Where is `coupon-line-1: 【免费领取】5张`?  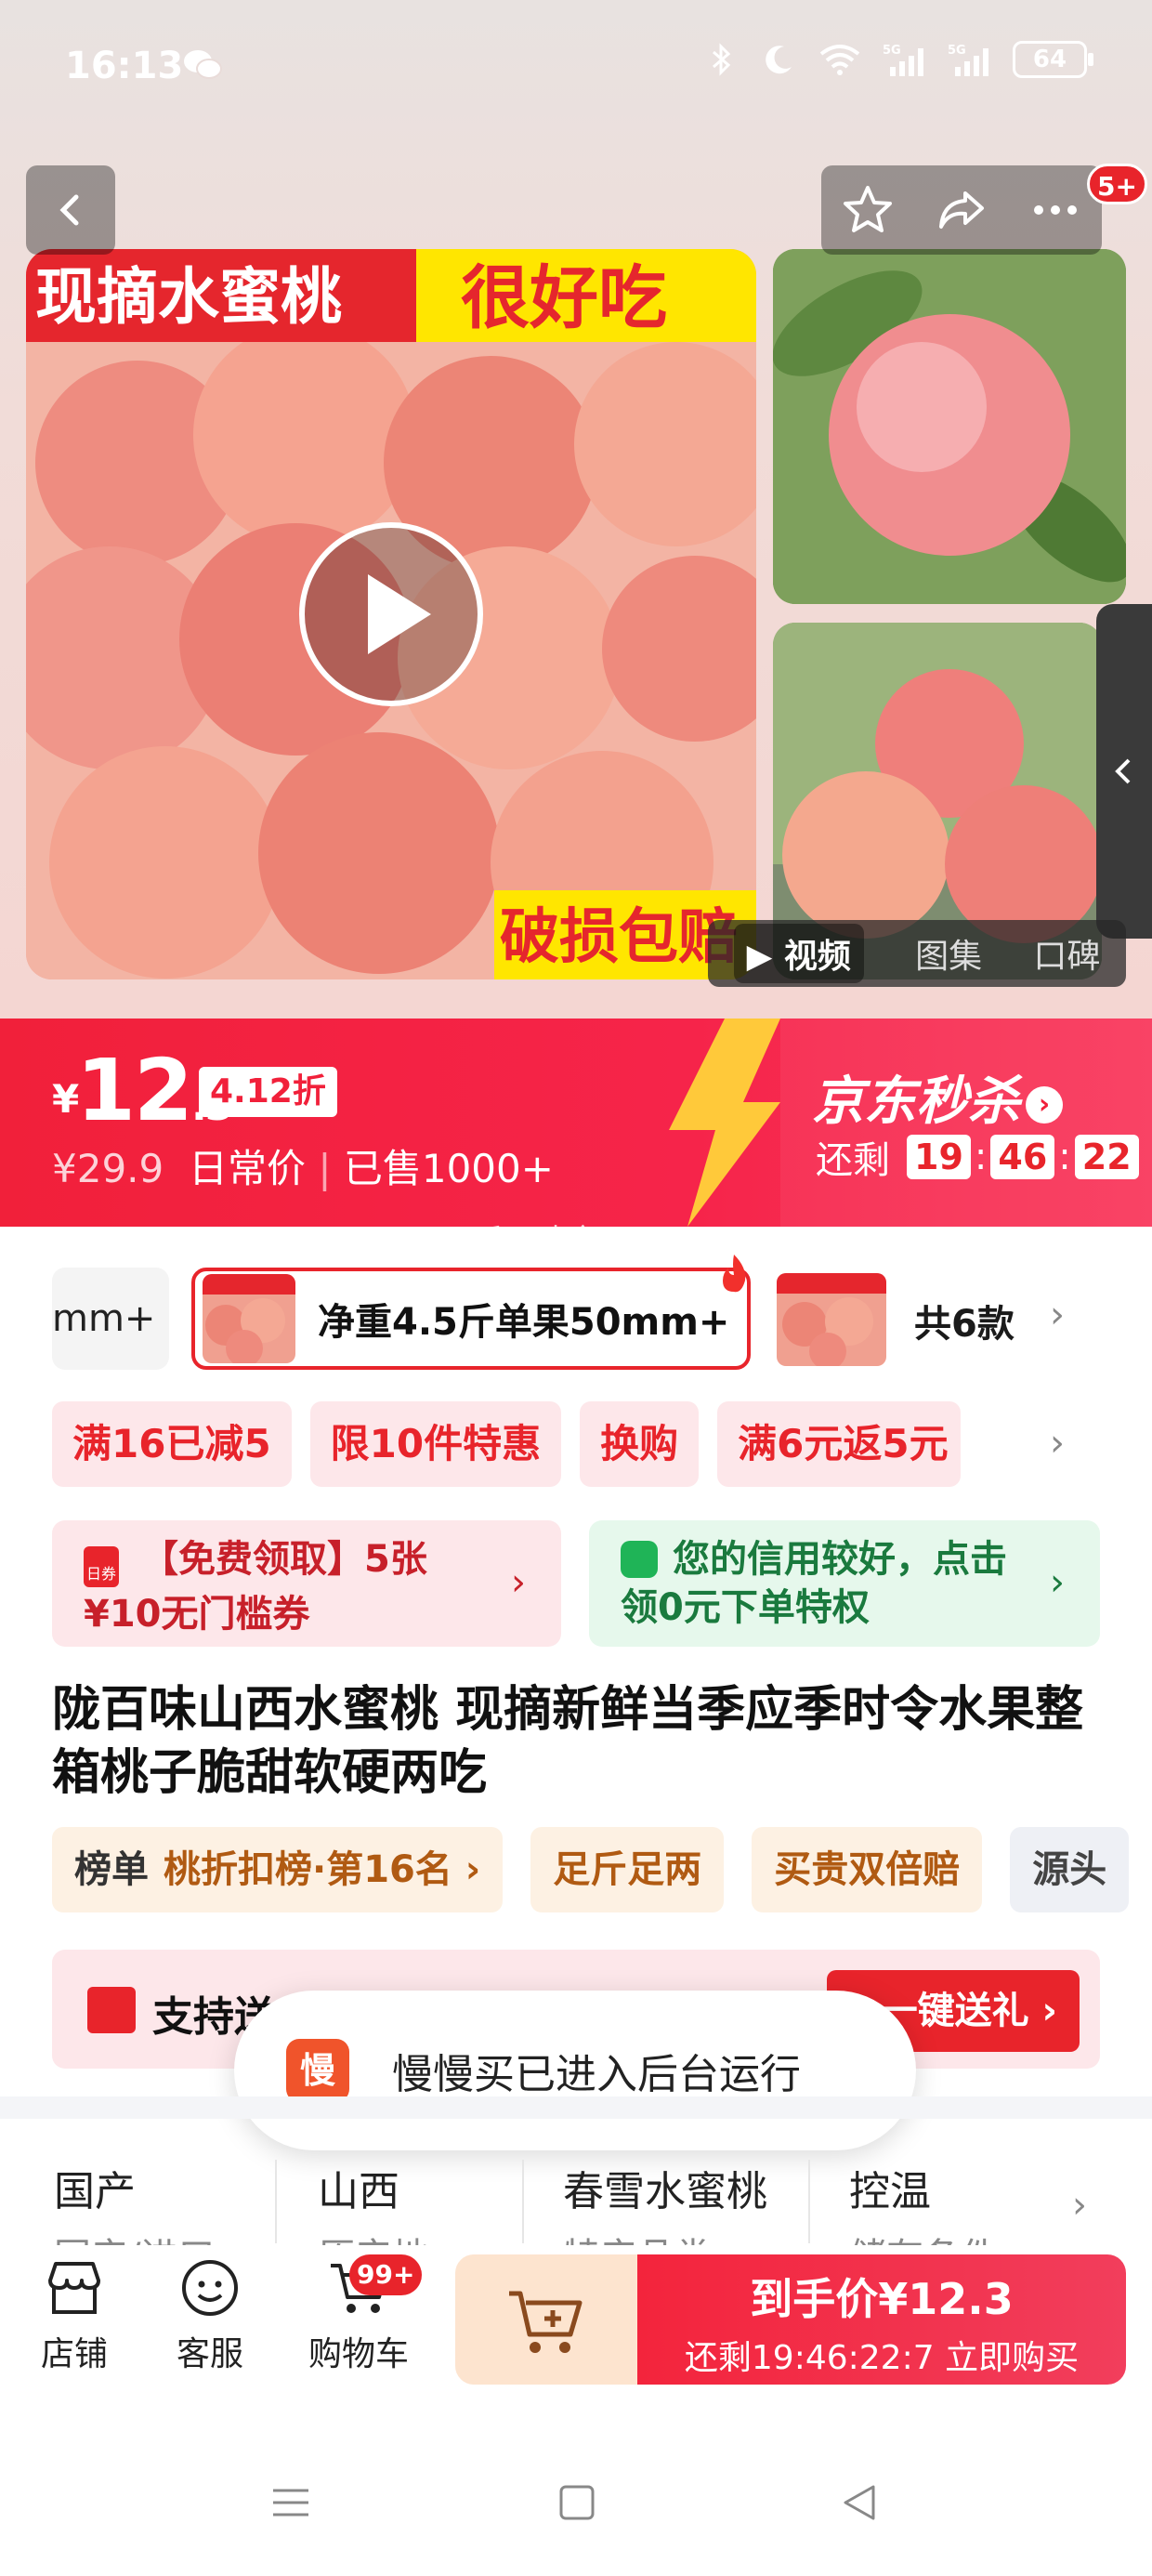
coupon-line-1: 【免费领取】5张 is located at coordinates (284, 1559).